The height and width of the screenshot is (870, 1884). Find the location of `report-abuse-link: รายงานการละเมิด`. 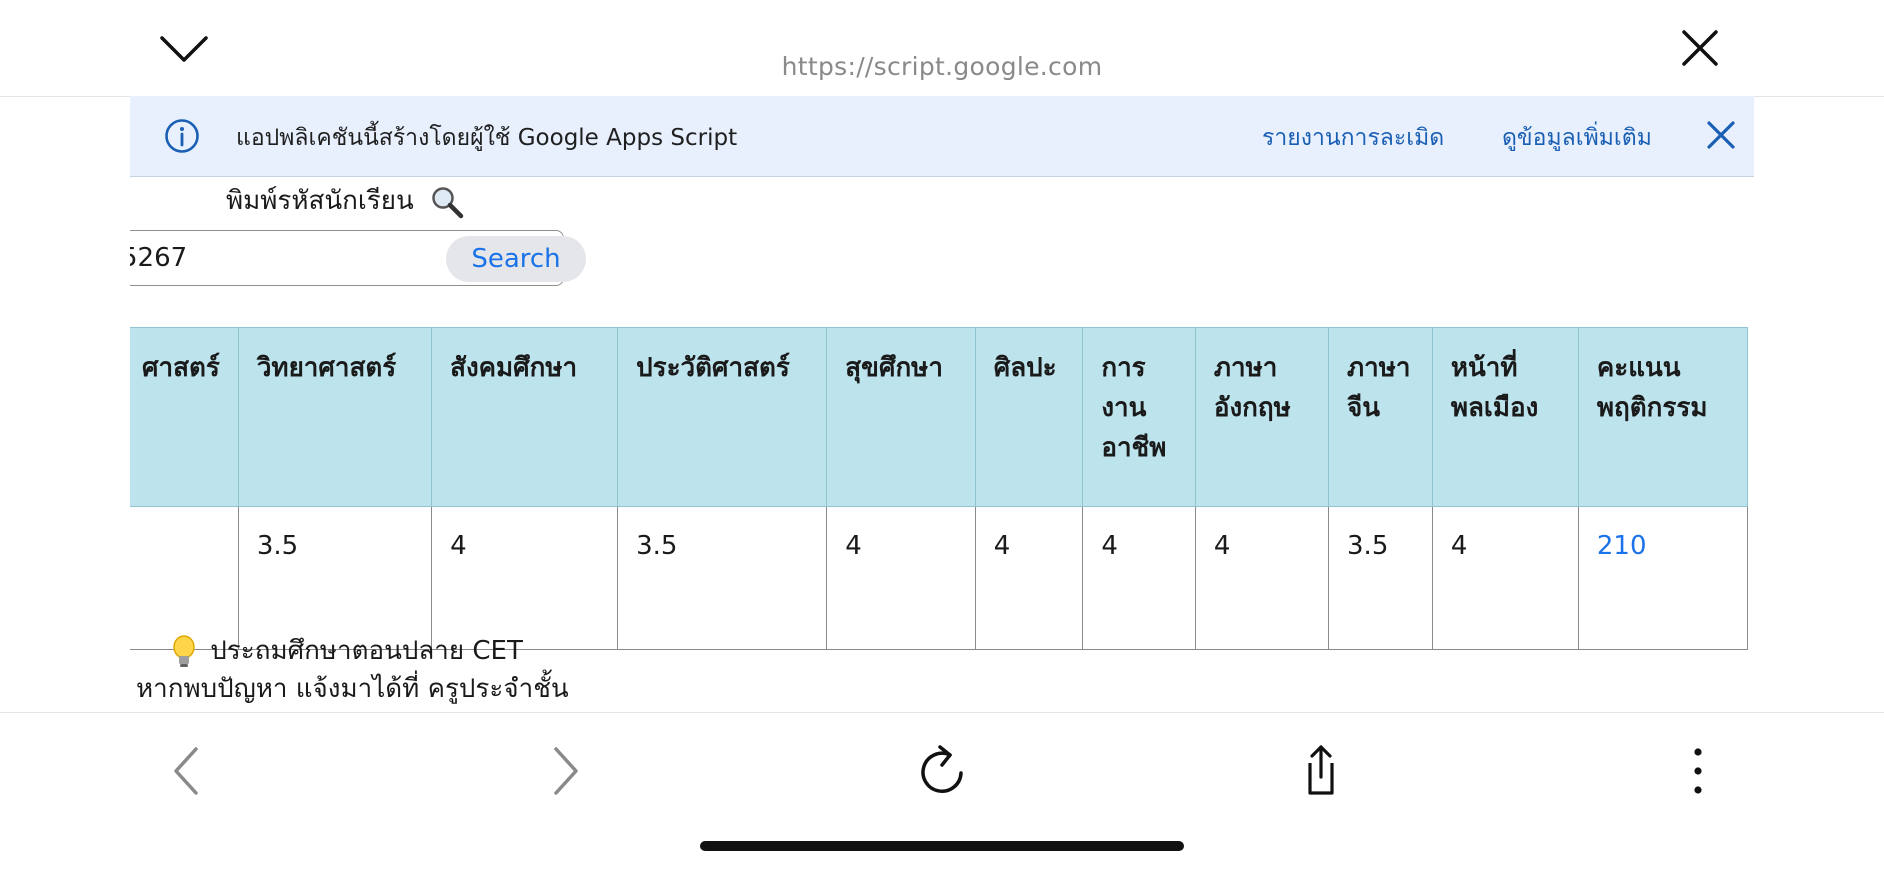

report-abuse-link: รายงานการละเมิด is located at coordinates (1353, 138).